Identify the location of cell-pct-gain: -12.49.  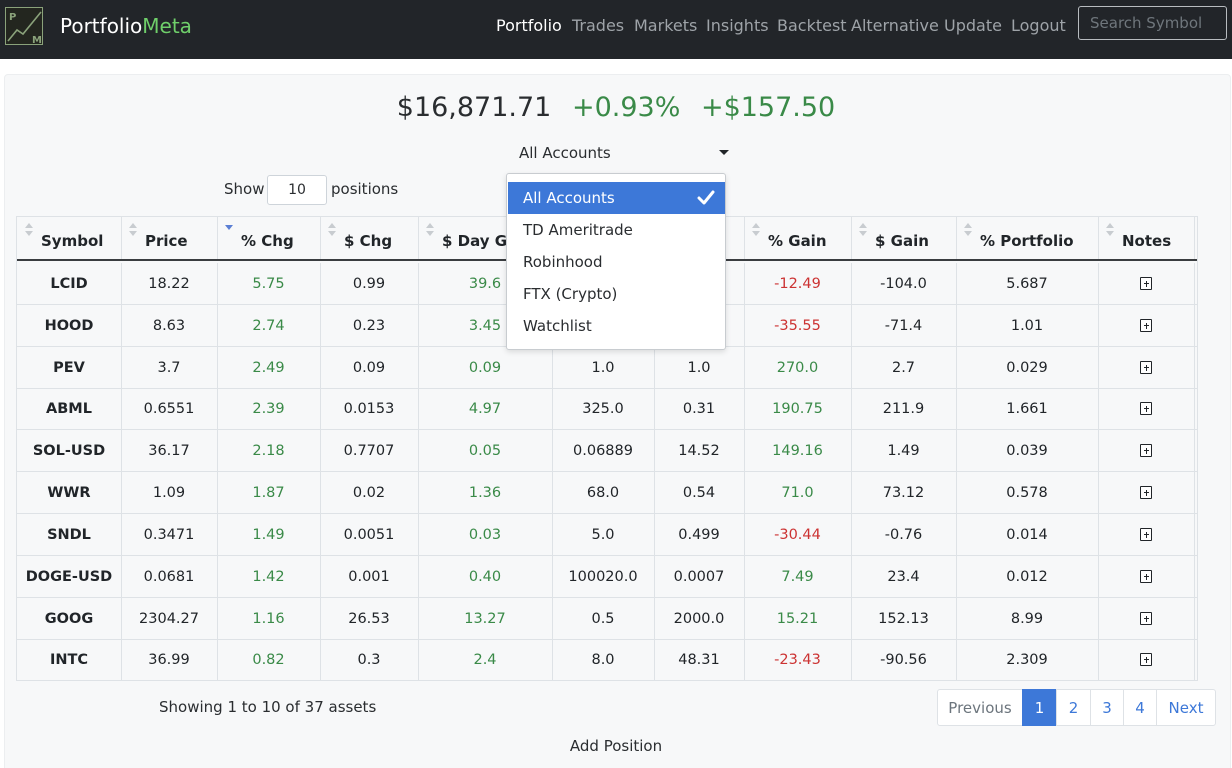
(798, 283).